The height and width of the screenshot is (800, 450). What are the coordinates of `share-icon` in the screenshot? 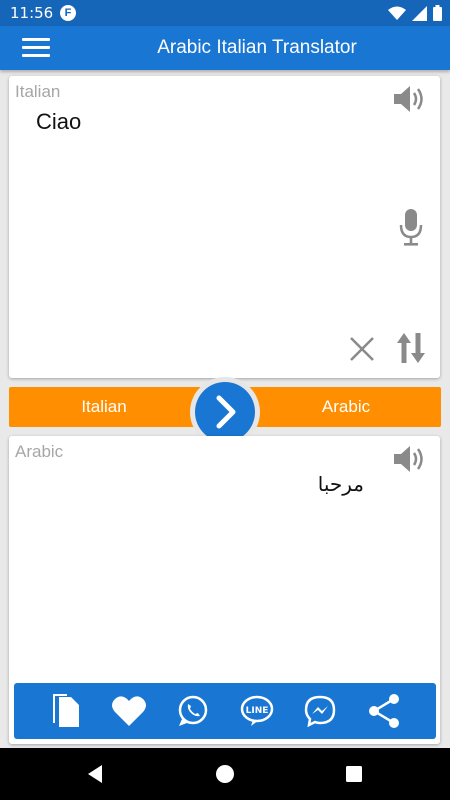 It's located at (384, 711).